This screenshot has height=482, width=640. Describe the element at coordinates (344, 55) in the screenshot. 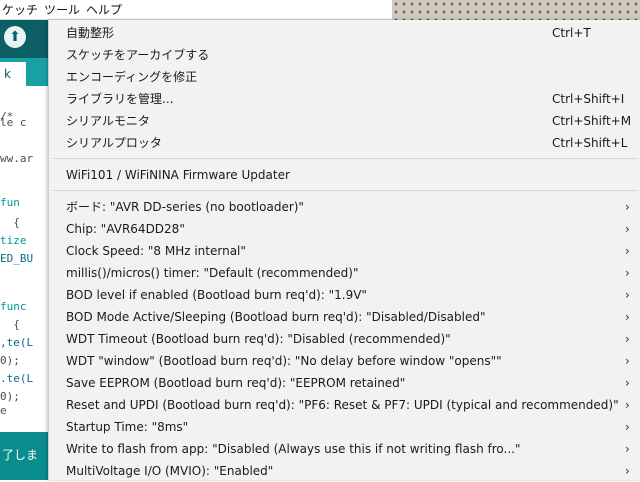

I see `menu-item-group1-1: スケッチをアーカイブする` at that location.